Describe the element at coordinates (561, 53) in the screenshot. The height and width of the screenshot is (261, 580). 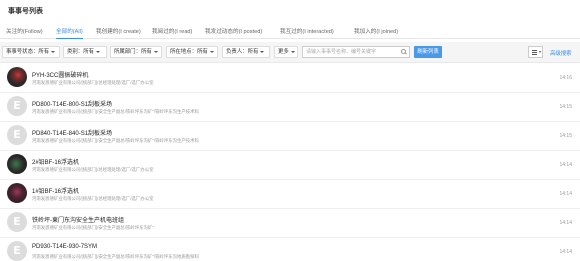
I see `advanced-search-link: 高级搜索` at that location.